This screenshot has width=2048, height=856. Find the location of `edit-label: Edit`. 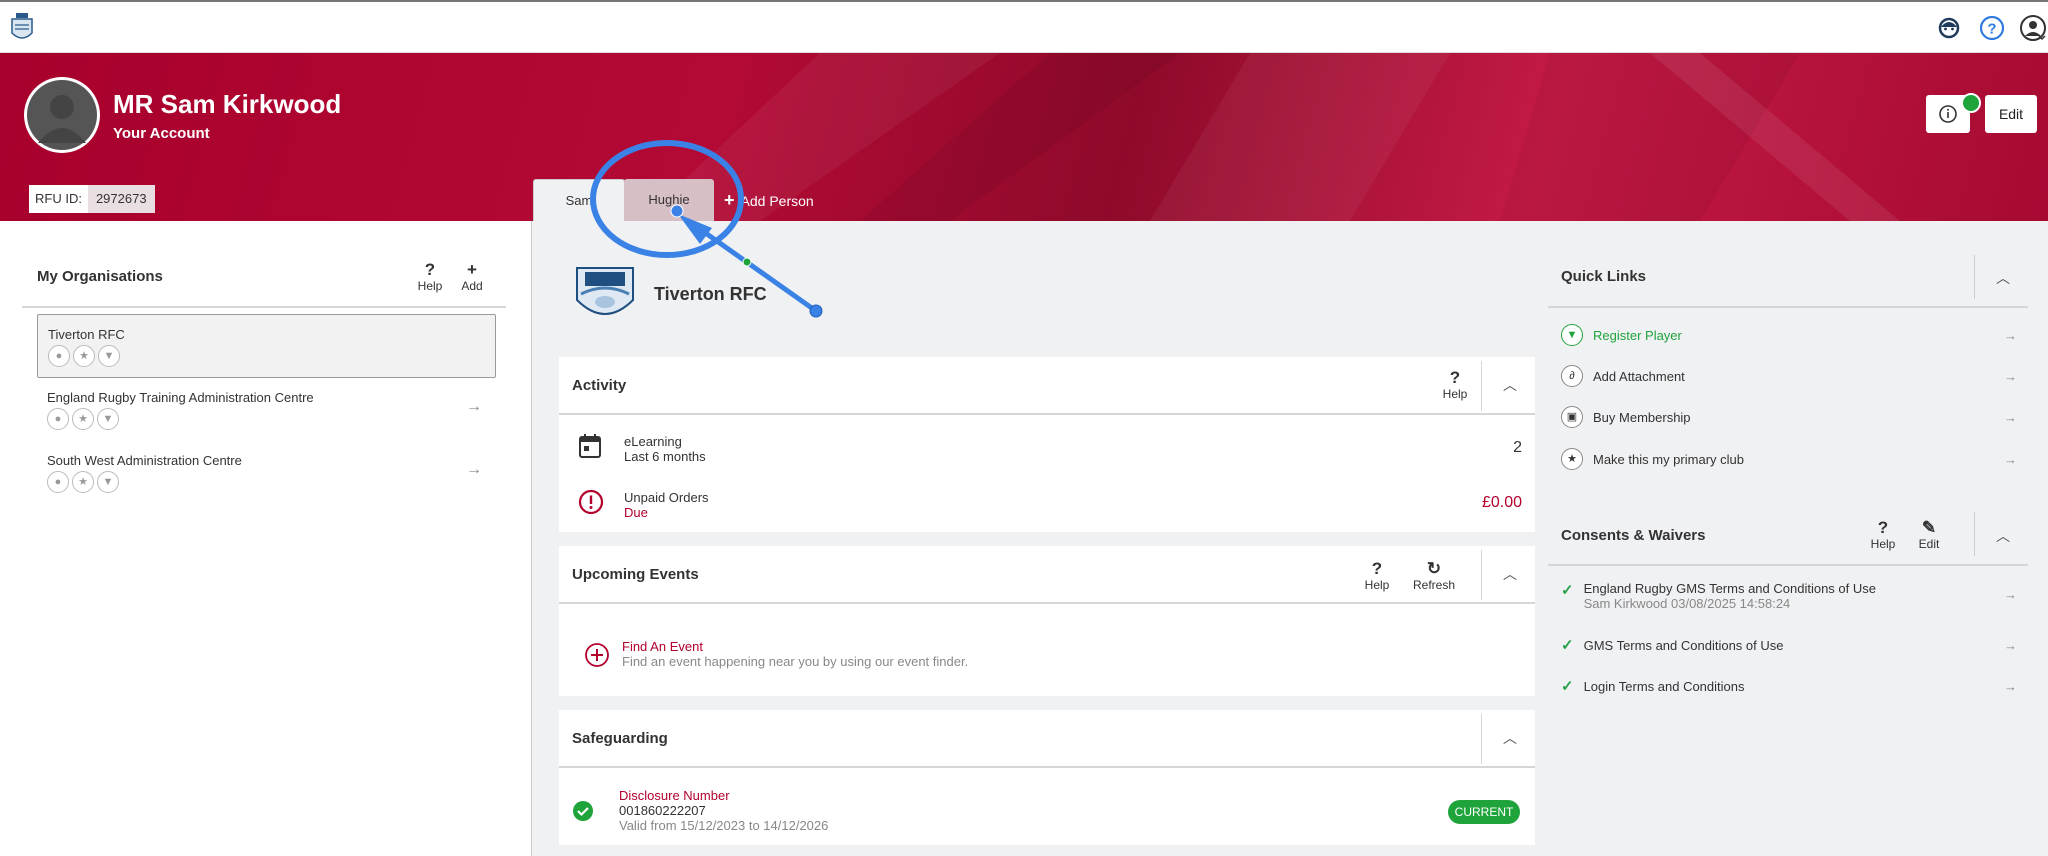

edit-label: Edit is located at coordinates (1929, 544).